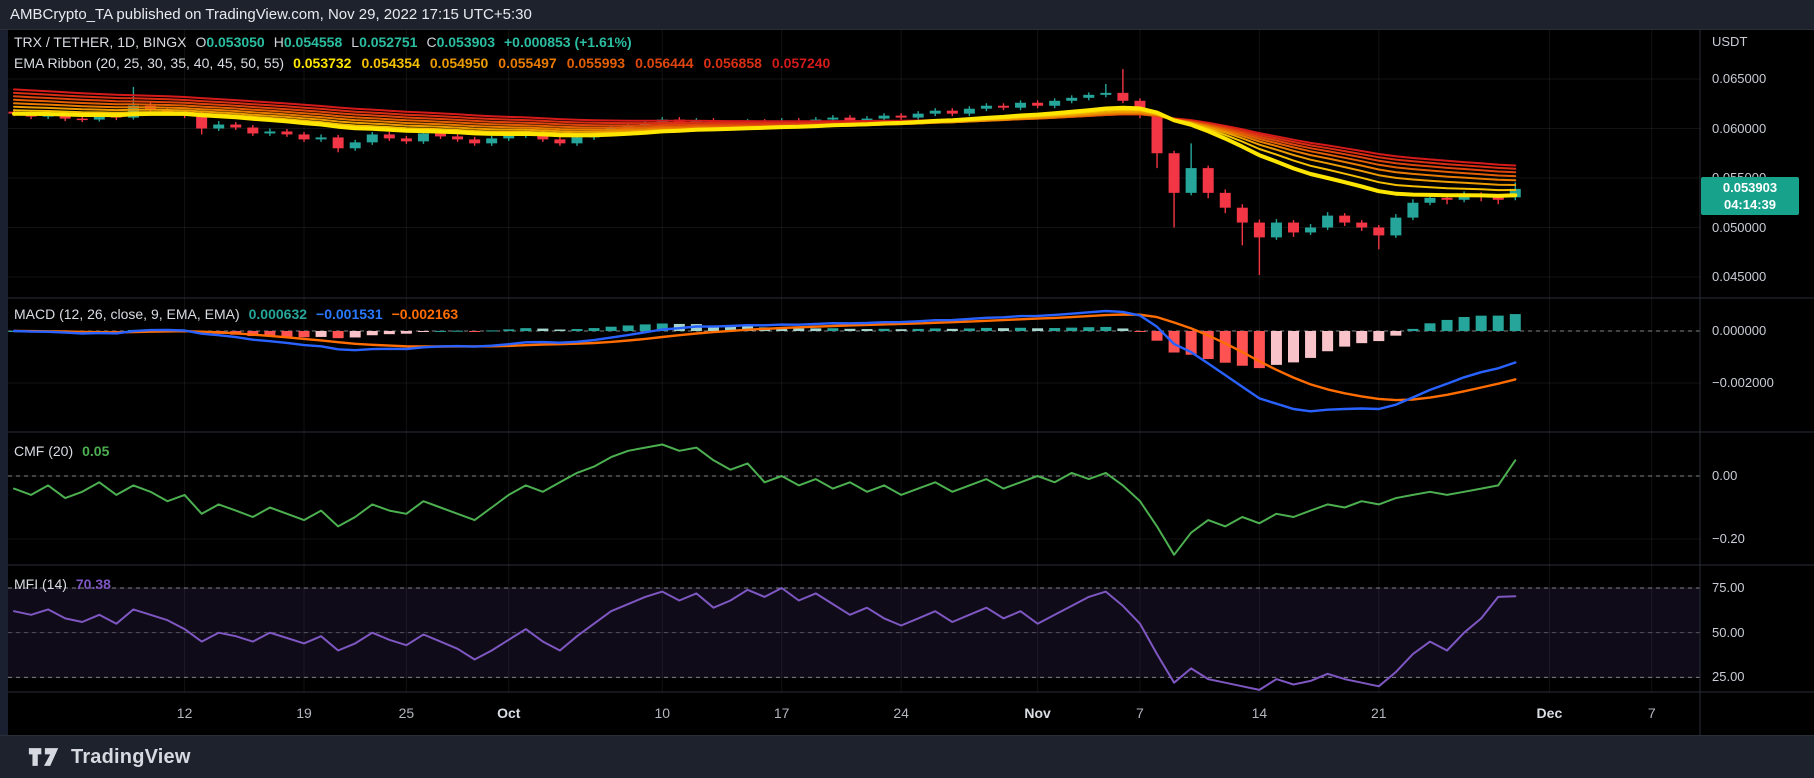 This screenshot has height=778, width=1814. I want to click on tradingview-brand-text: TradingView, so click(131, 757).